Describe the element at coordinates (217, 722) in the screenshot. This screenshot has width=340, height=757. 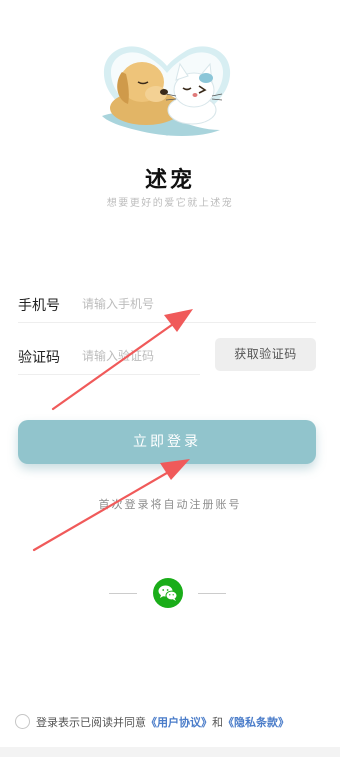
I see `agreement-conjunction: 和` at that location.